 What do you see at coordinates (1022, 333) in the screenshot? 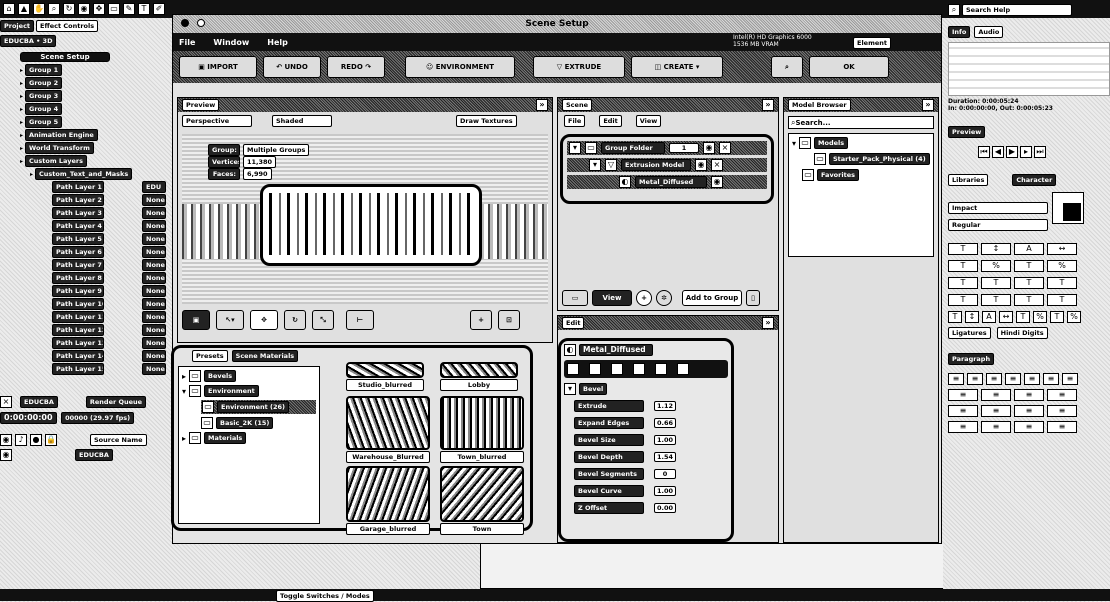
I see `hindi-digits-checkbox: Hindi Digits` at bounding box center [1022, 333].